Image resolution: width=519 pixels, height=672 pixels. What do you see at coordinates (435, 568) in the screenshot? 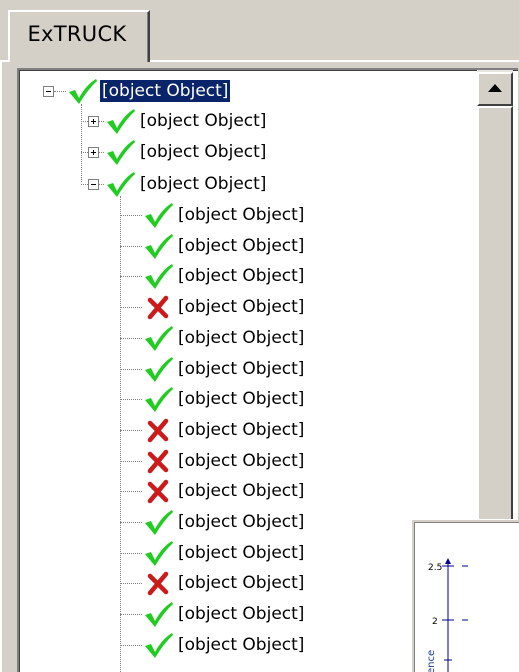
I see `chart-tick-label-top: 2.5` at bounding box center [435, 568].